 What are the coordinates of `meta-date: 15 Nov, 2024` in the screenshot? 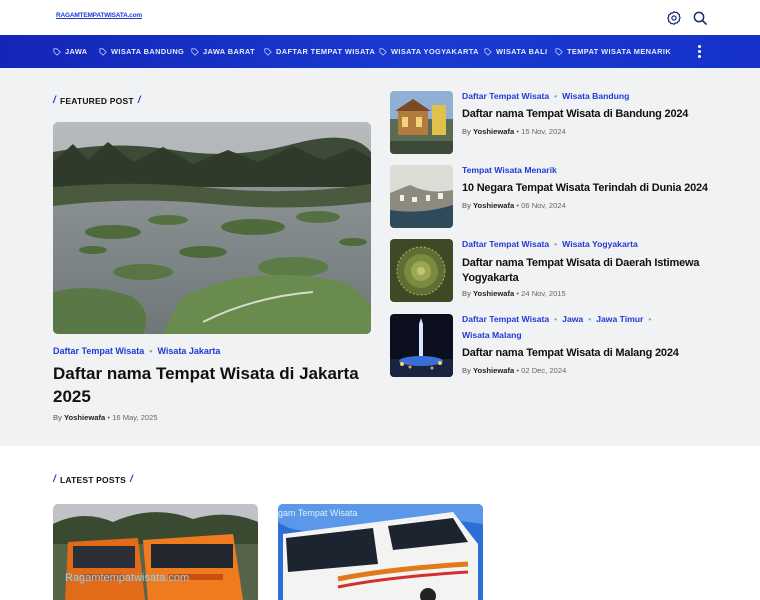 It's located at (543, 131).